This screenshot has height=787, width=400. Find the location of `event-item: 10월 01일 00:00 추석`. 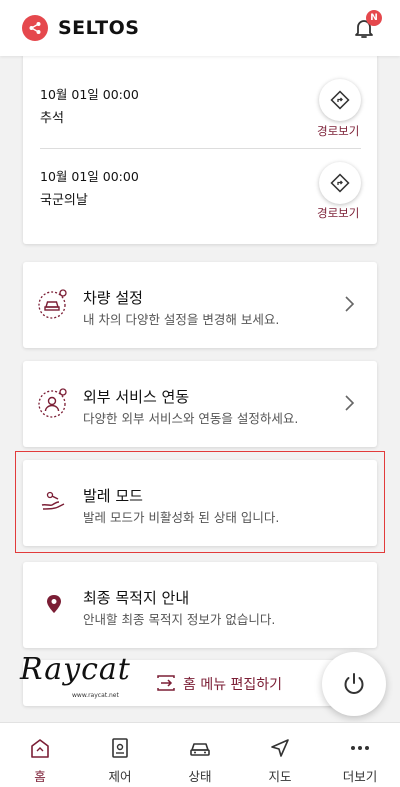

event-item: 10월 01일 00:00 추석 is located at coordinates (200, 105).